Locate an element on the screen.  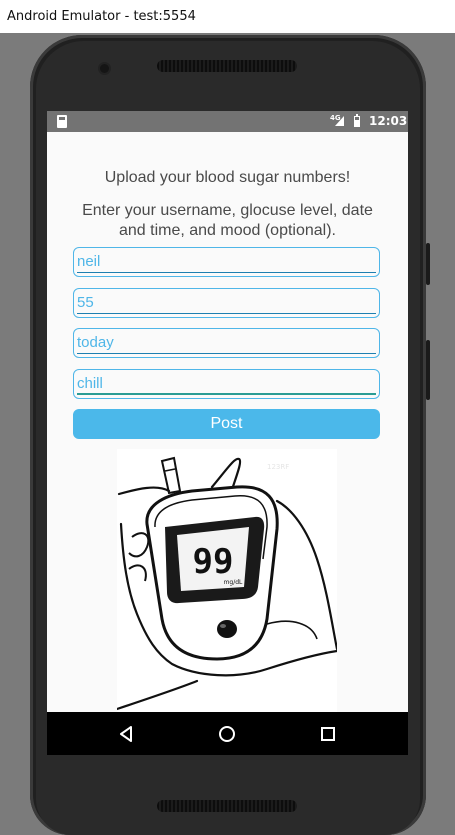
status-bar: 4G 12:03 is located at coordinates (227, 121).